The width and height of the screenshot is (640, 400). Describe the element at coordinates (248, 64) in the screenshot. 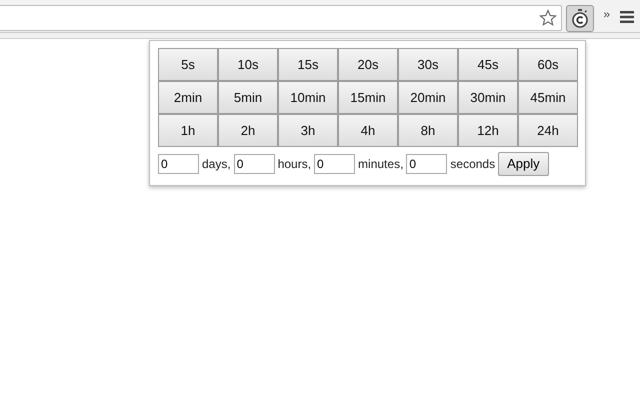

I see `preset-button: 10s` at that location.